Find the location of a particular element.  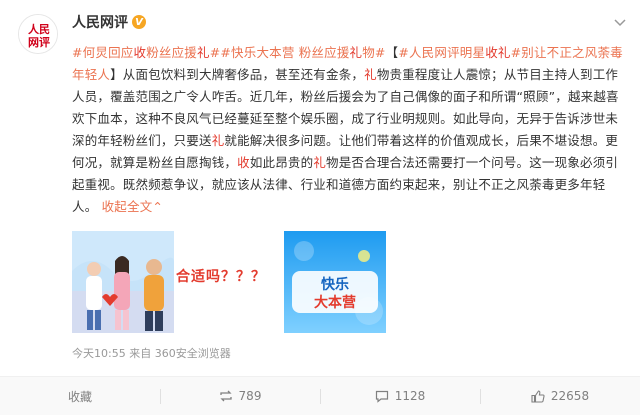

keyword-highlight: 收 is located at coordinates (243, 162).